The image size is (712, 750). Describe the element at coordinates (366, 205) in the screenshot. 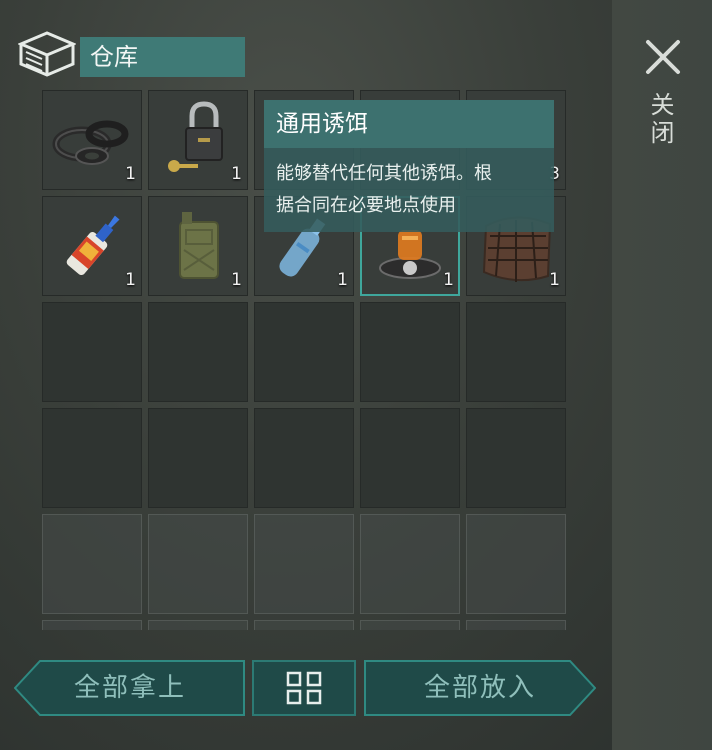

I see `tooltip-description-line: 据合同在必要地点使用` at that location.